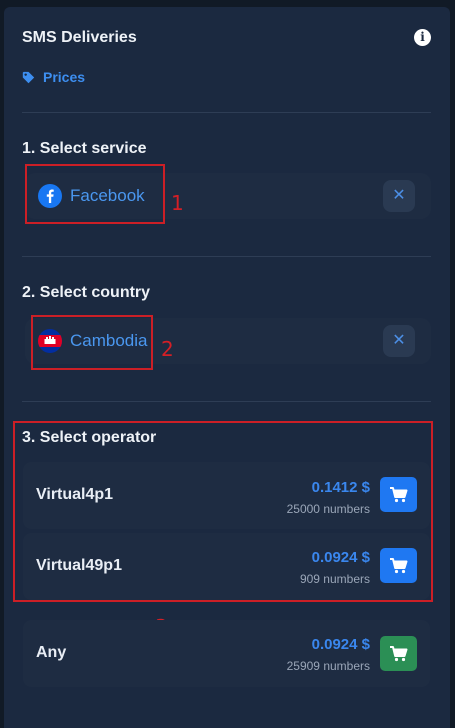 The width and height of the screenshot is (455, 728). Describe the element at coordinates (167, 349) in the screenshot. I see `annotation-number-2: 2` at that location.